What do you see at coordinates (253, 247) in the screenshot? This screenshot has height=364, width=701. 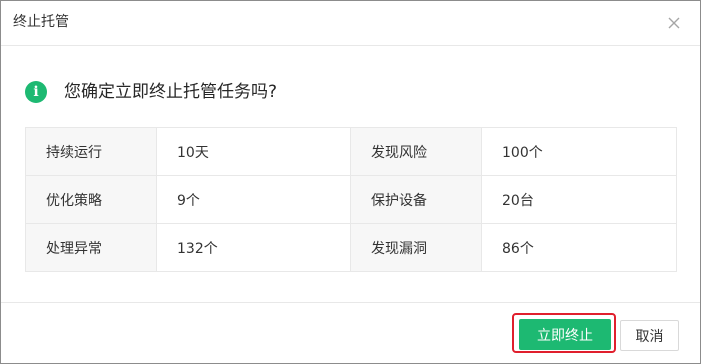 I see `stat-value: 132个` at bounding box center [253, 247].